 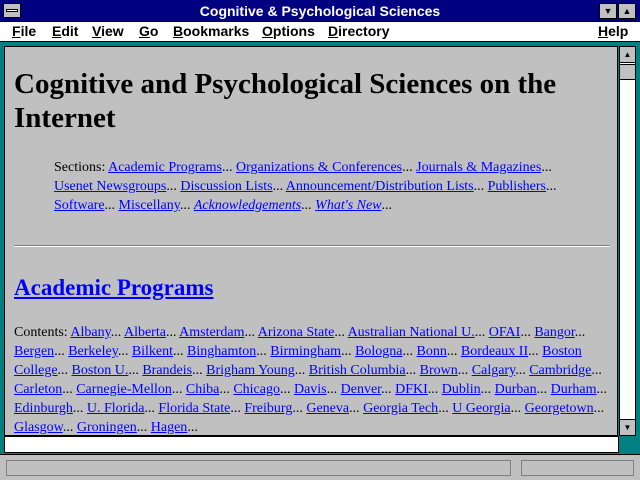 What do you see at coordinates (380, 186) in the screenshot?
I see `sections-link: Announcement/Distribution Lists` at bounding box center [380, 186].